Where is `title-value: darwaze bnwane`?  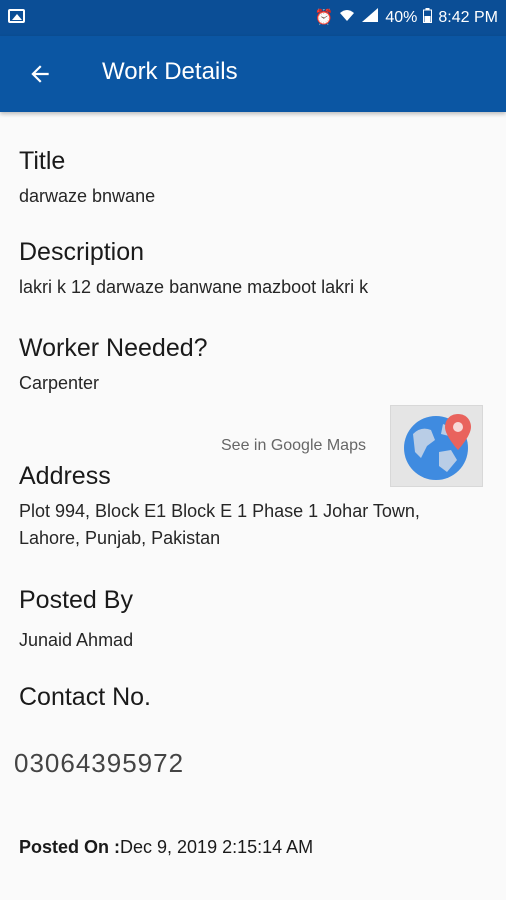 title-value: darwaze bnwane is located at coordinates (87, 196).